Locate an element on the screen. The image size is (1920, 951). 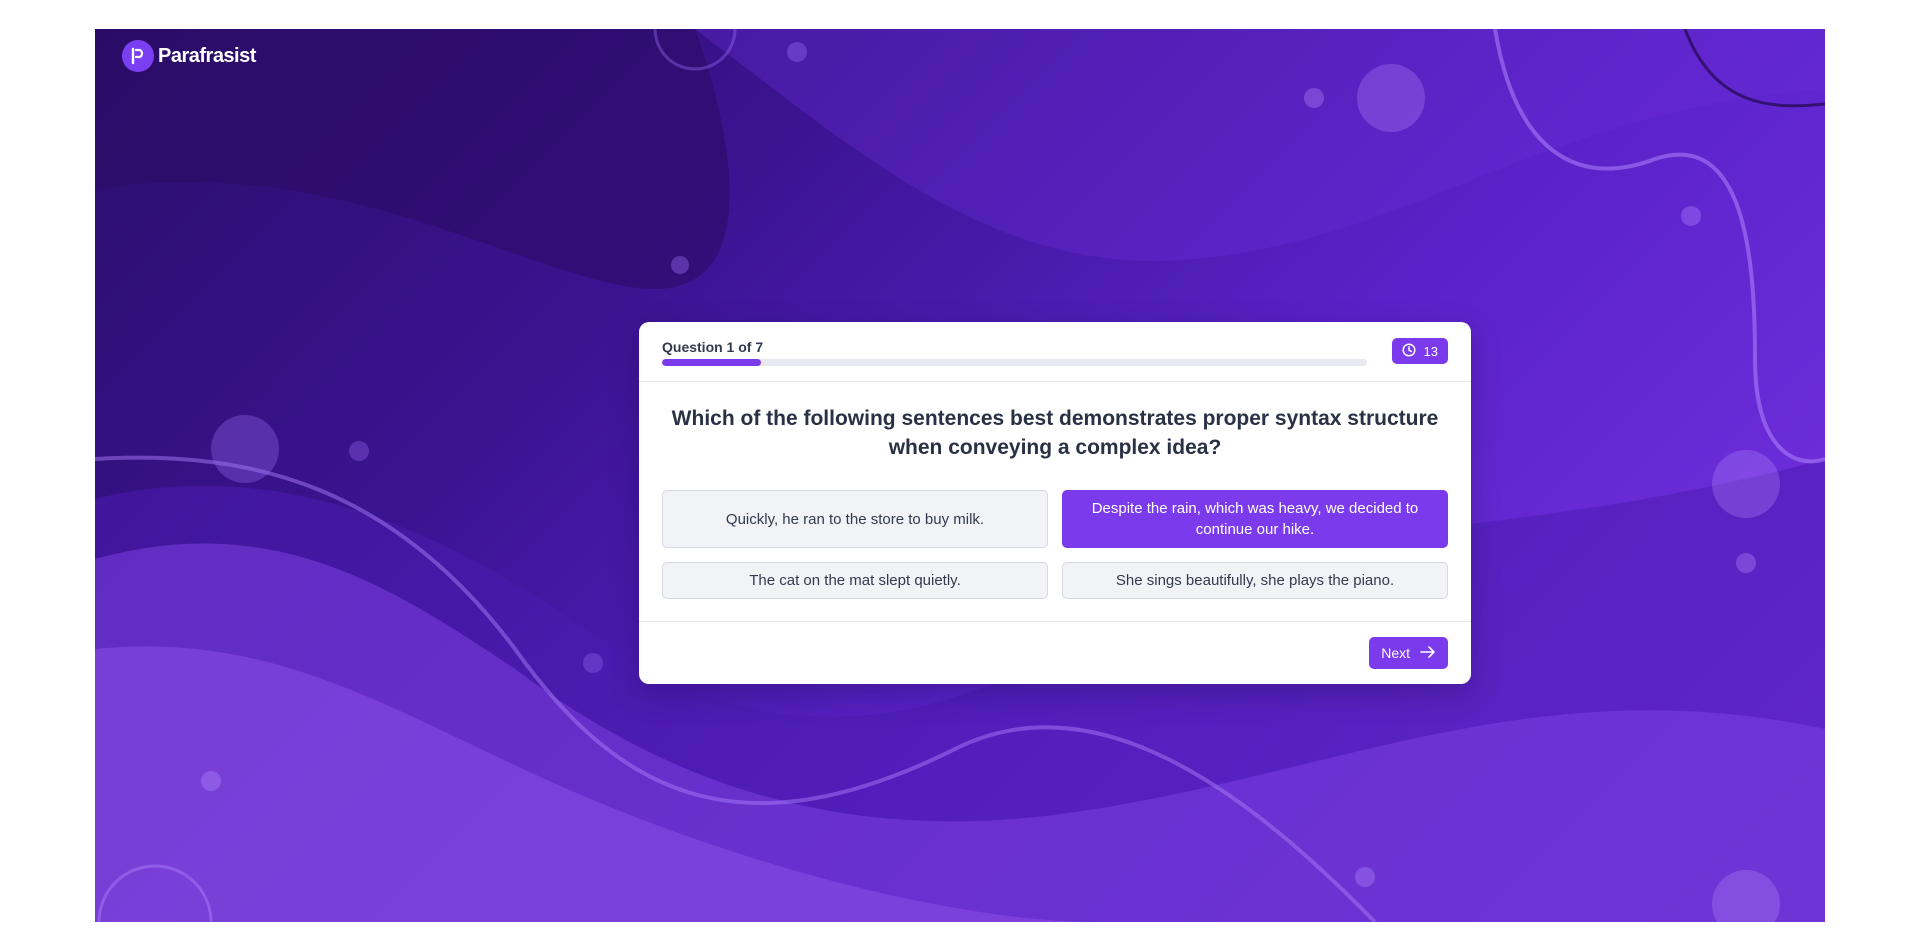
next-button-label: Next is located at coordinates (1395, 653).